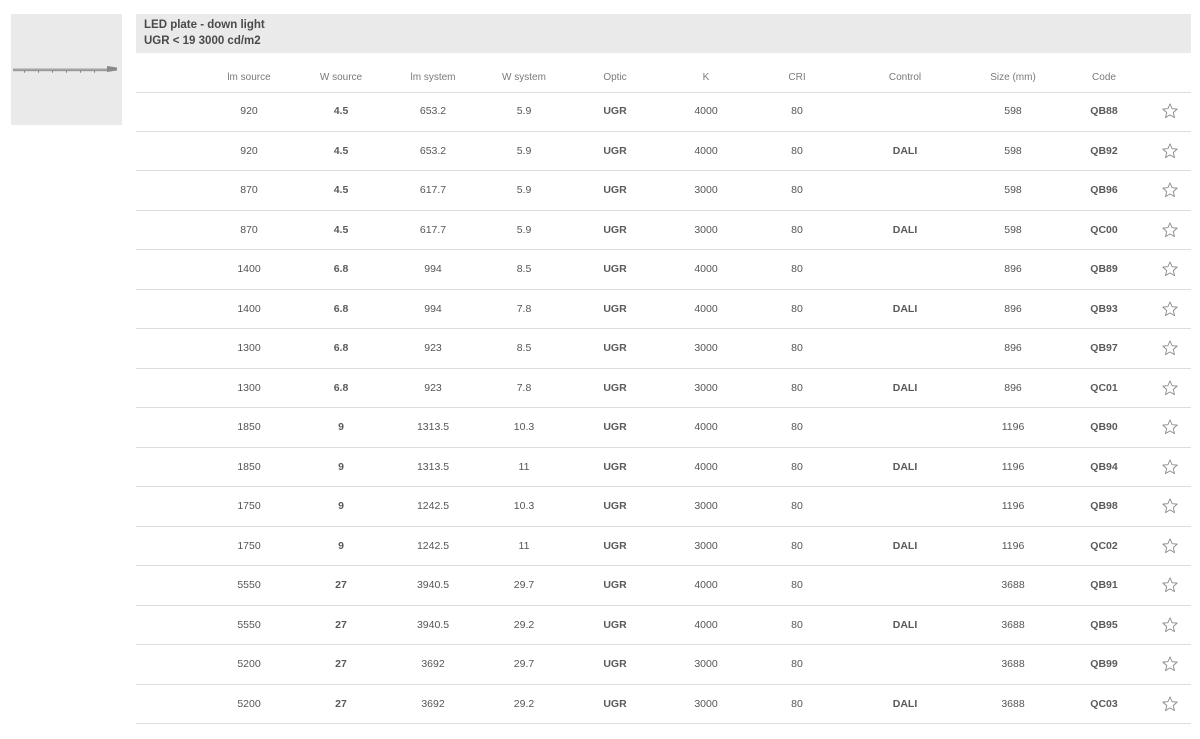  Describe the element at coordinates (663, 625) in the screenshot. I see `table-row: 5550 27 3940.5 29.2 UGR 4000 80 DALI 3688 QB95` at that location.